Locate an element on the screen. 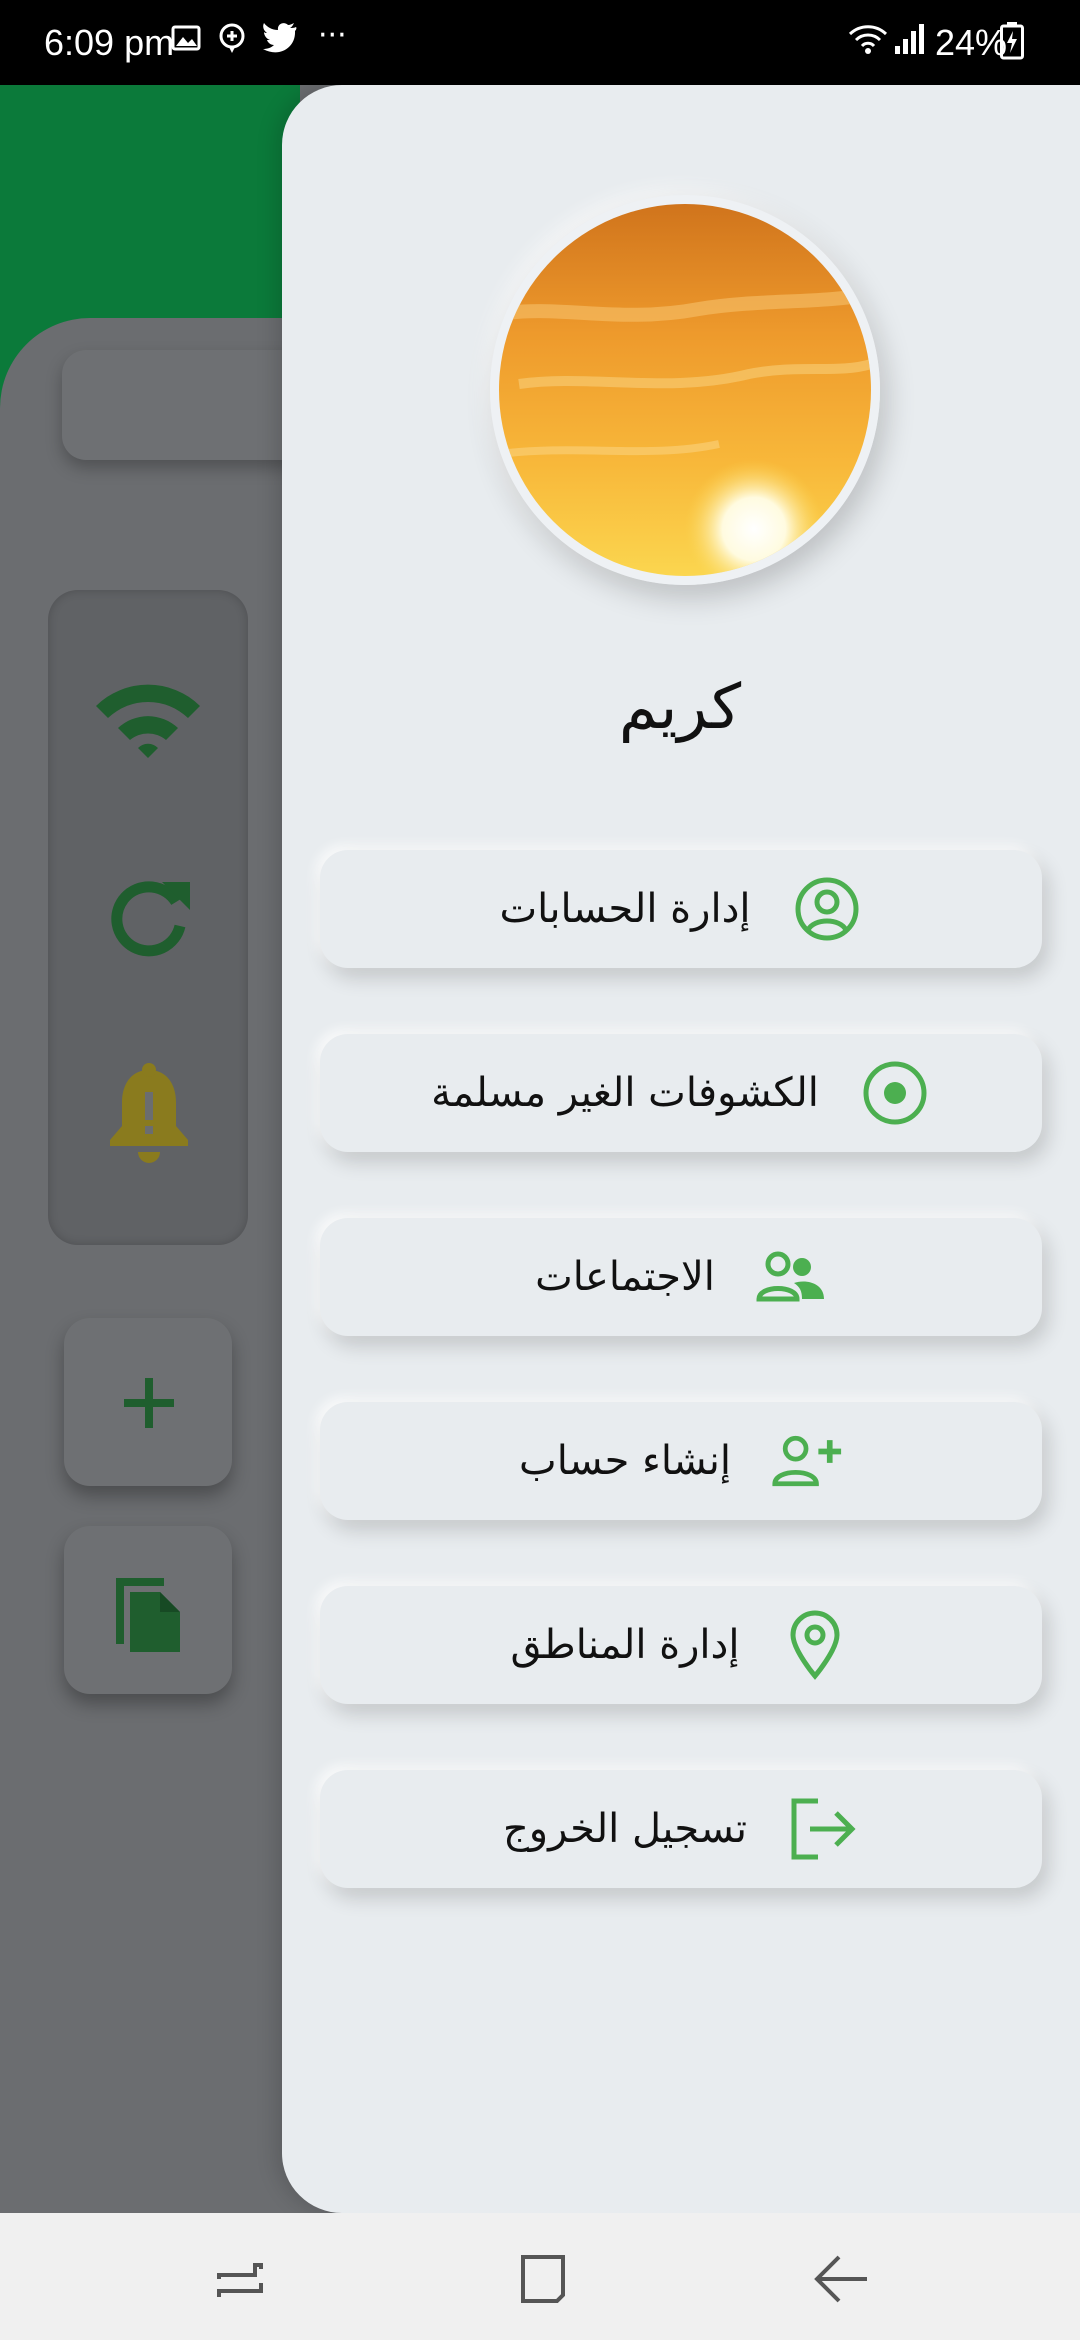  refresh-icon is located at coordinates (149, 919).